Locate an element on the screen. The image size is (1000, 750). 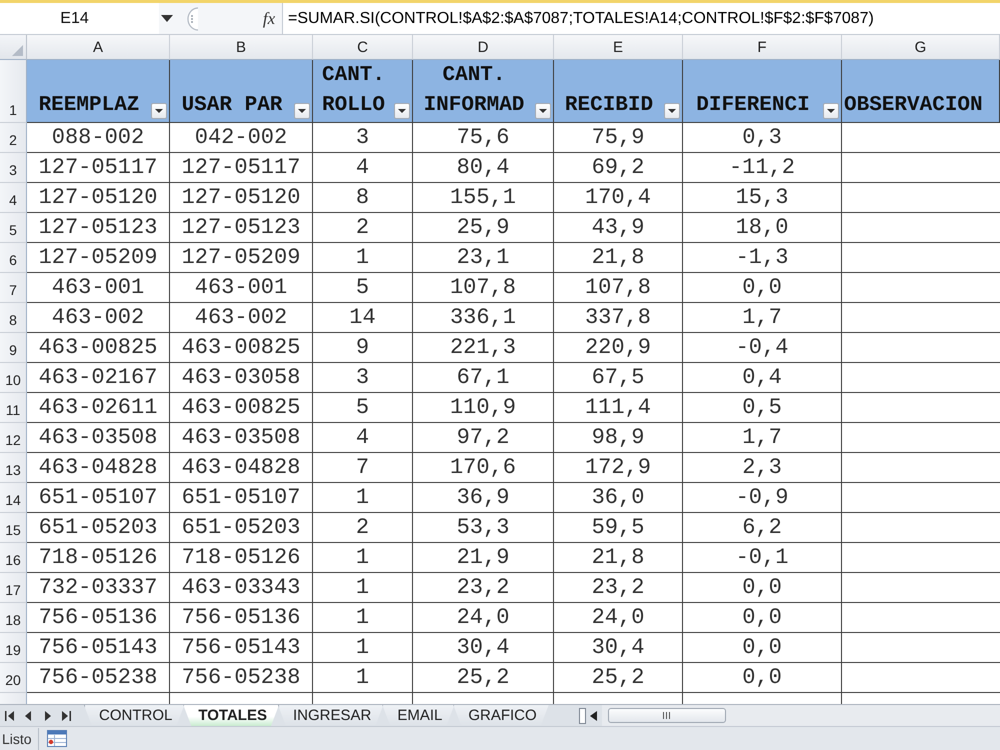
row-header: 12 is located at coordinates (13, 438).